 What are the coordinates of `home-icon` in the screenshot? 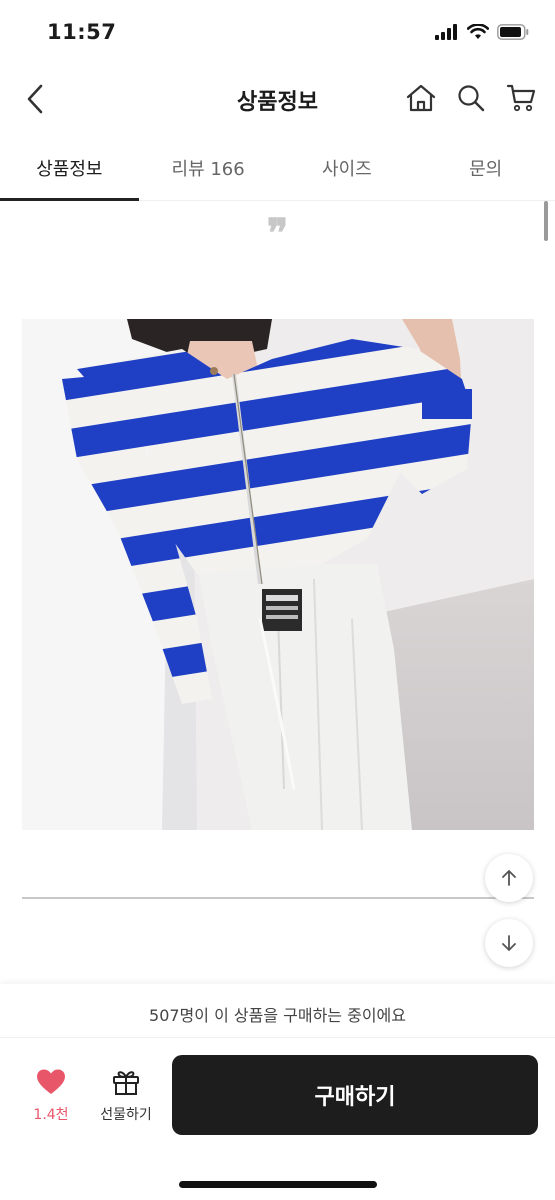 It's located at (421, 98).